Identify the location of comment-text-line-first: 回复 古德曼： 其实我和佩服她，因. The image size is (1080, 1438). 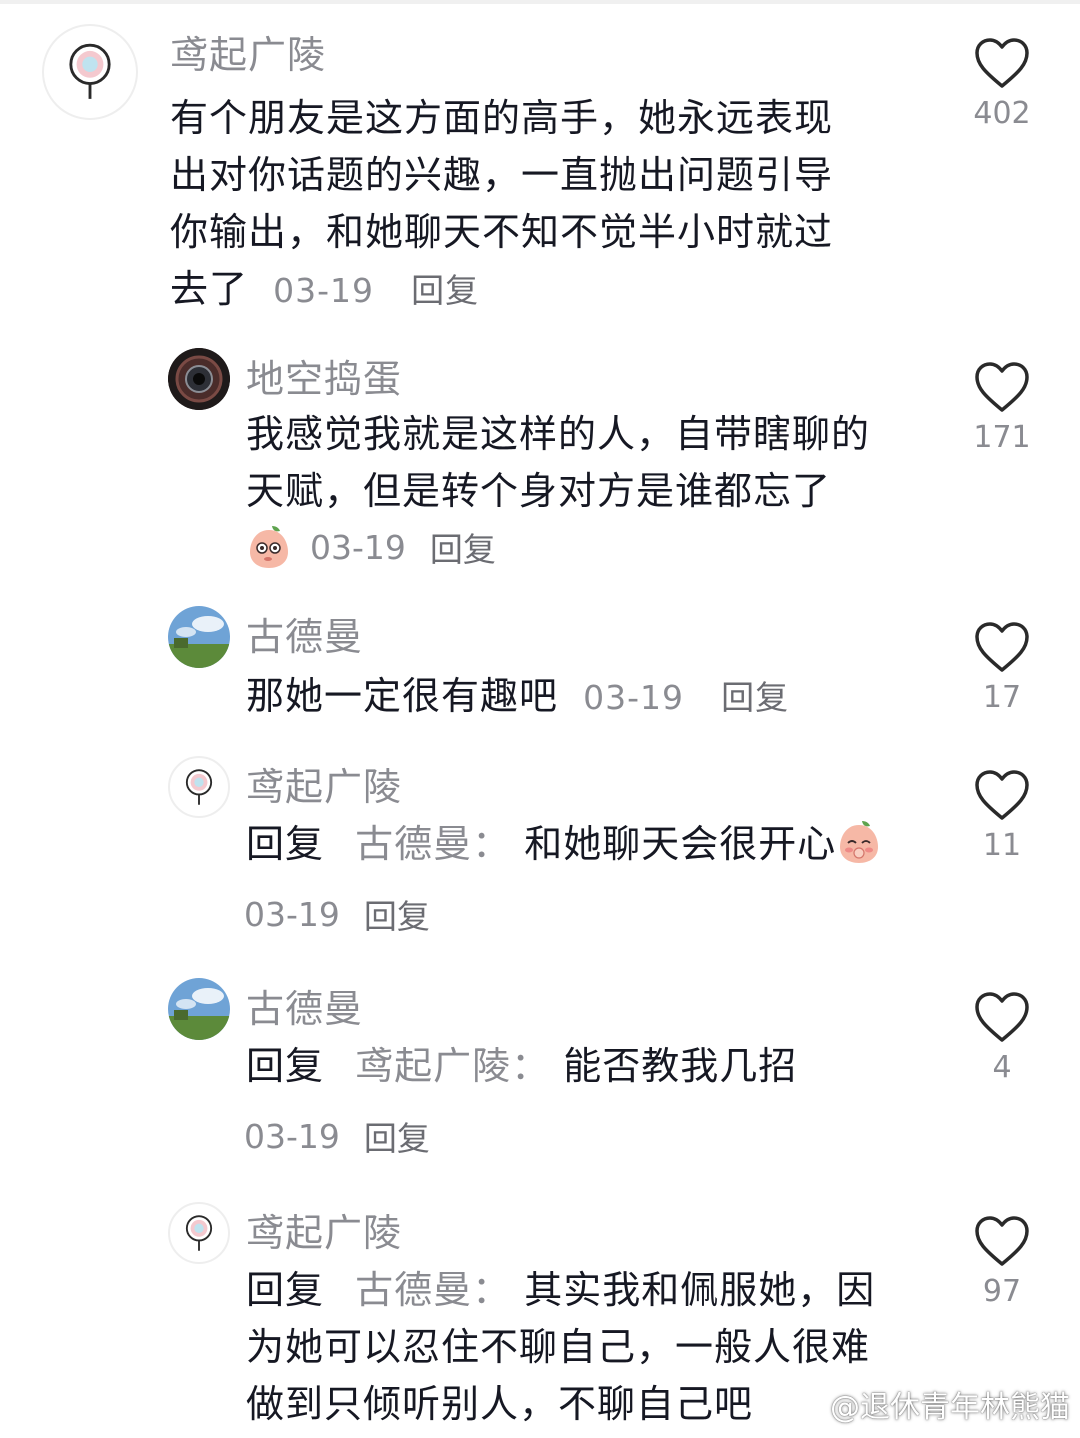
(606, 1290).